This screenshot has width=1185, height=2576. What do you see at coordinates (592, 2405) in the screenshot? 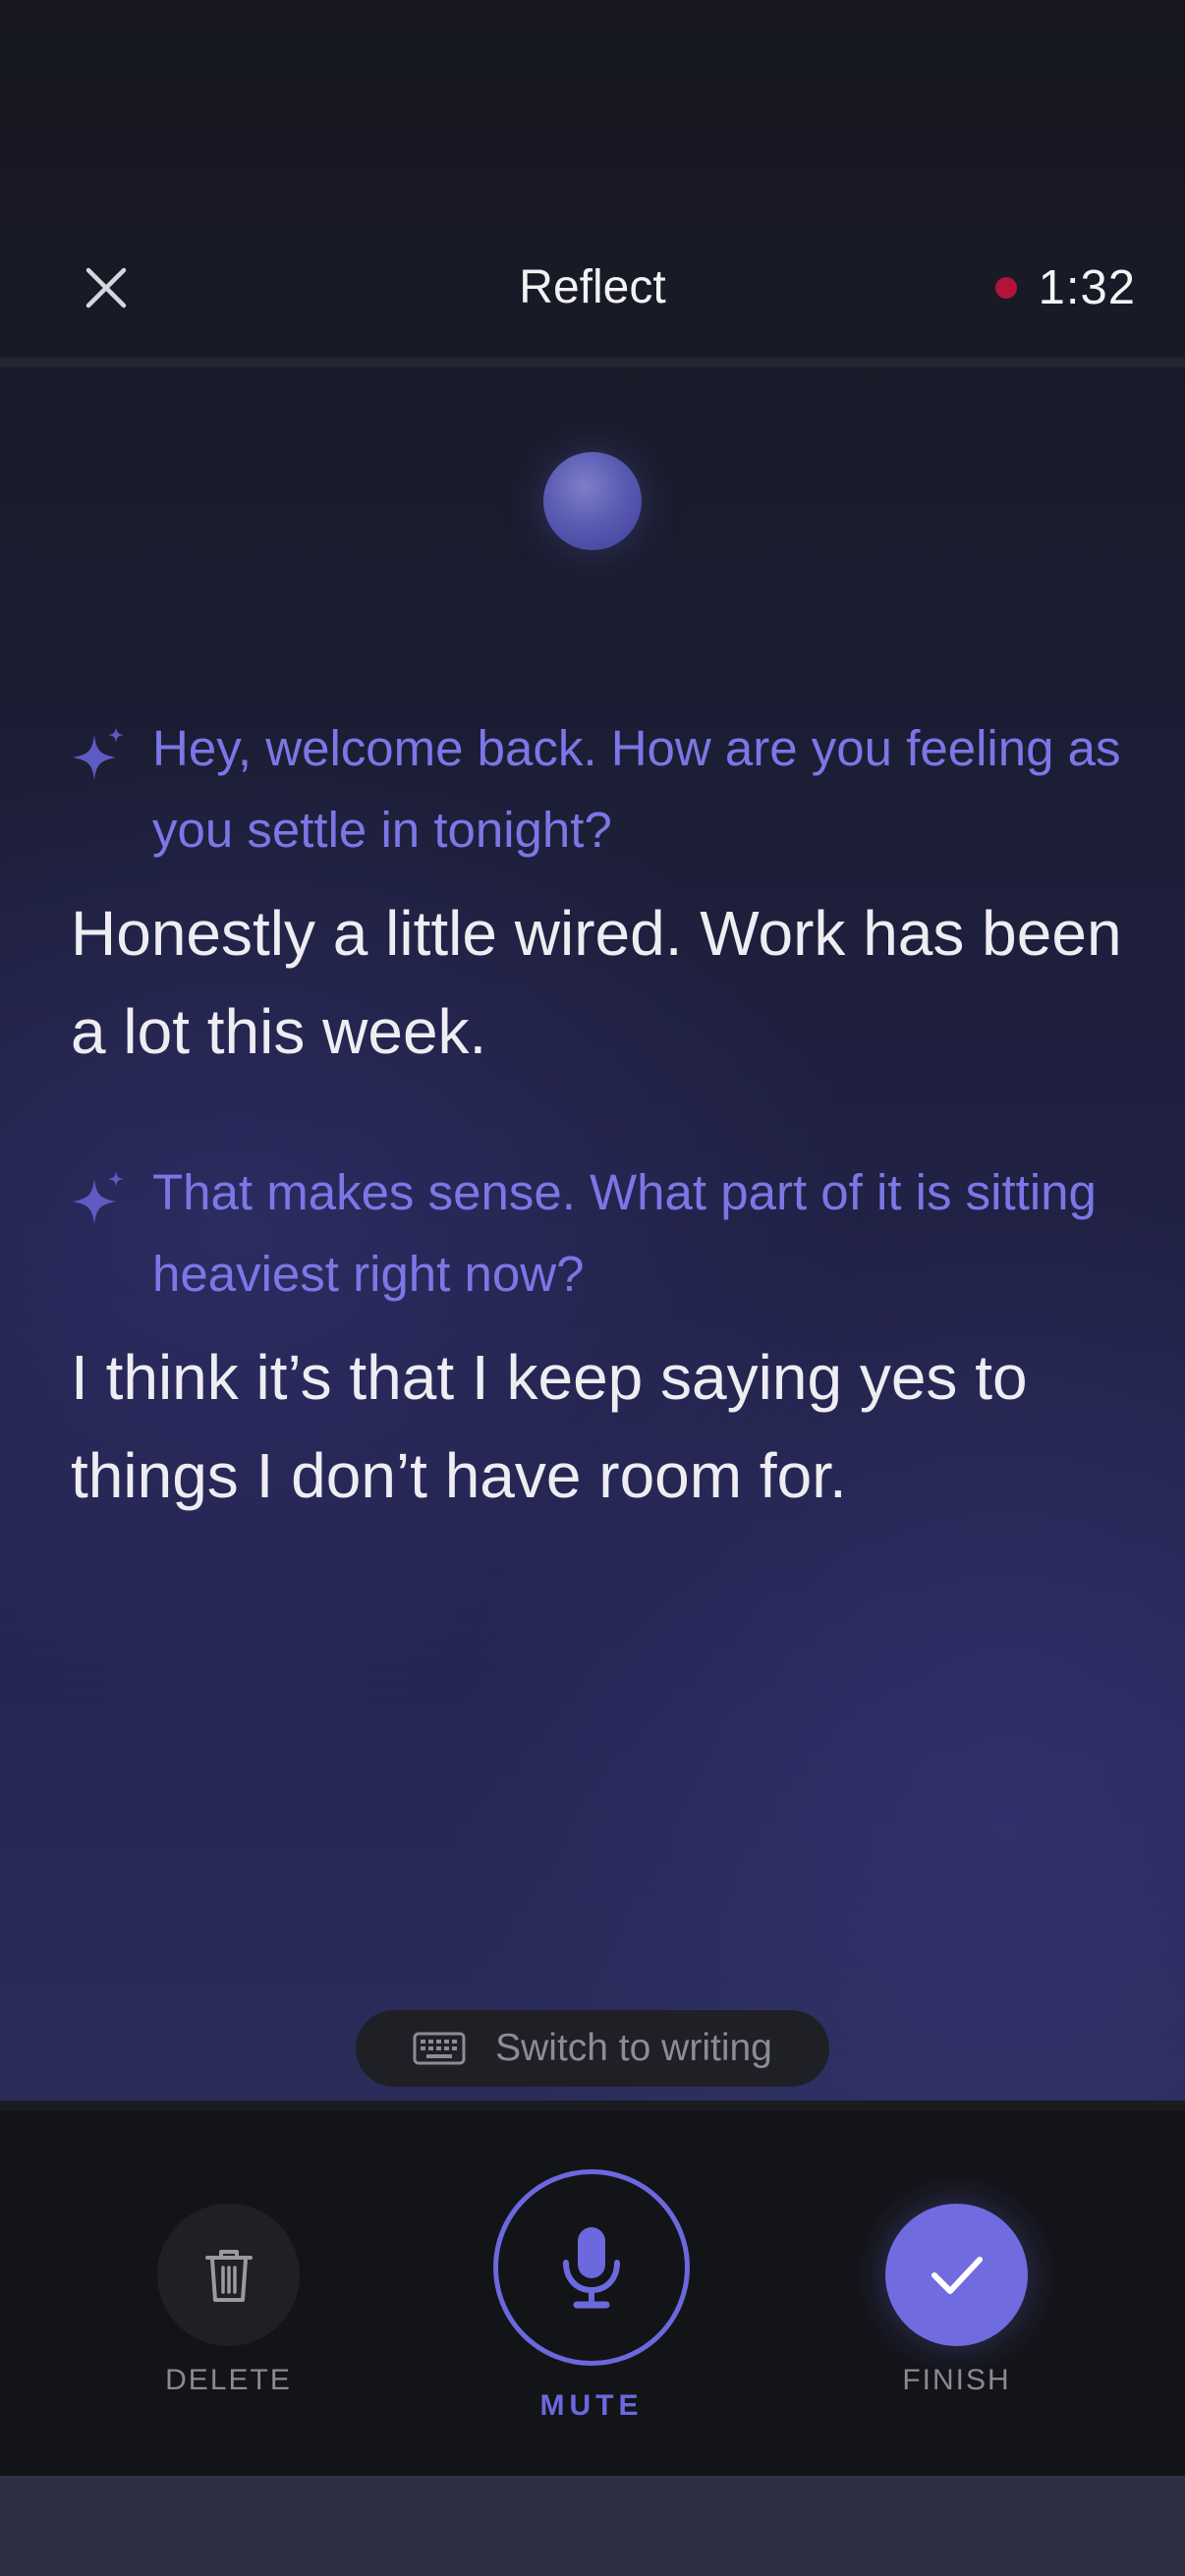
I see `mute-label: MUTE` at bounding box center [592, 2405].